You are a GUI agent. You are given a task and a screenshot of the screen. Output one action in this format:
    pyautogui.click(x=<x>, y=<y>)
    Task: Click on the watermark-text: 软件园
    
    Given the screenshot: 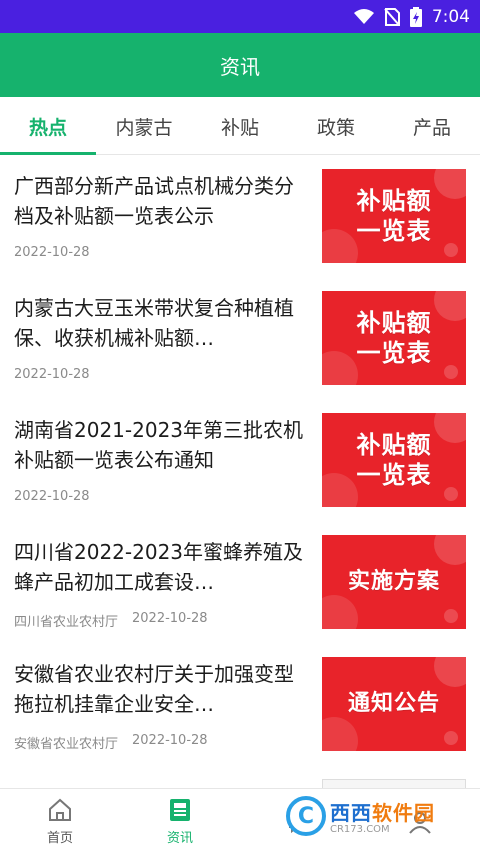 What is the action you would take?
    pyautogui.click(x=403, y=813)
    